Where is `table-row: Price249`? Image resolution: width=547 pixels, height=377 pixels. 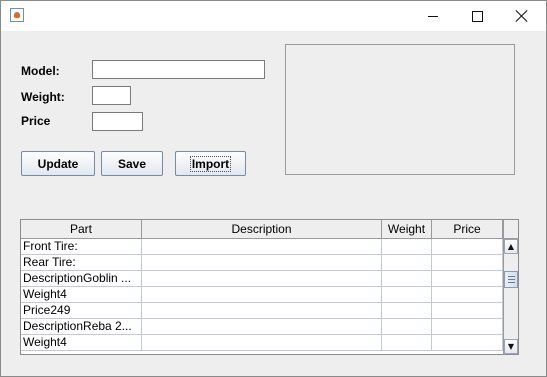 table-row: Price249 is located at coordinates (262, 311).